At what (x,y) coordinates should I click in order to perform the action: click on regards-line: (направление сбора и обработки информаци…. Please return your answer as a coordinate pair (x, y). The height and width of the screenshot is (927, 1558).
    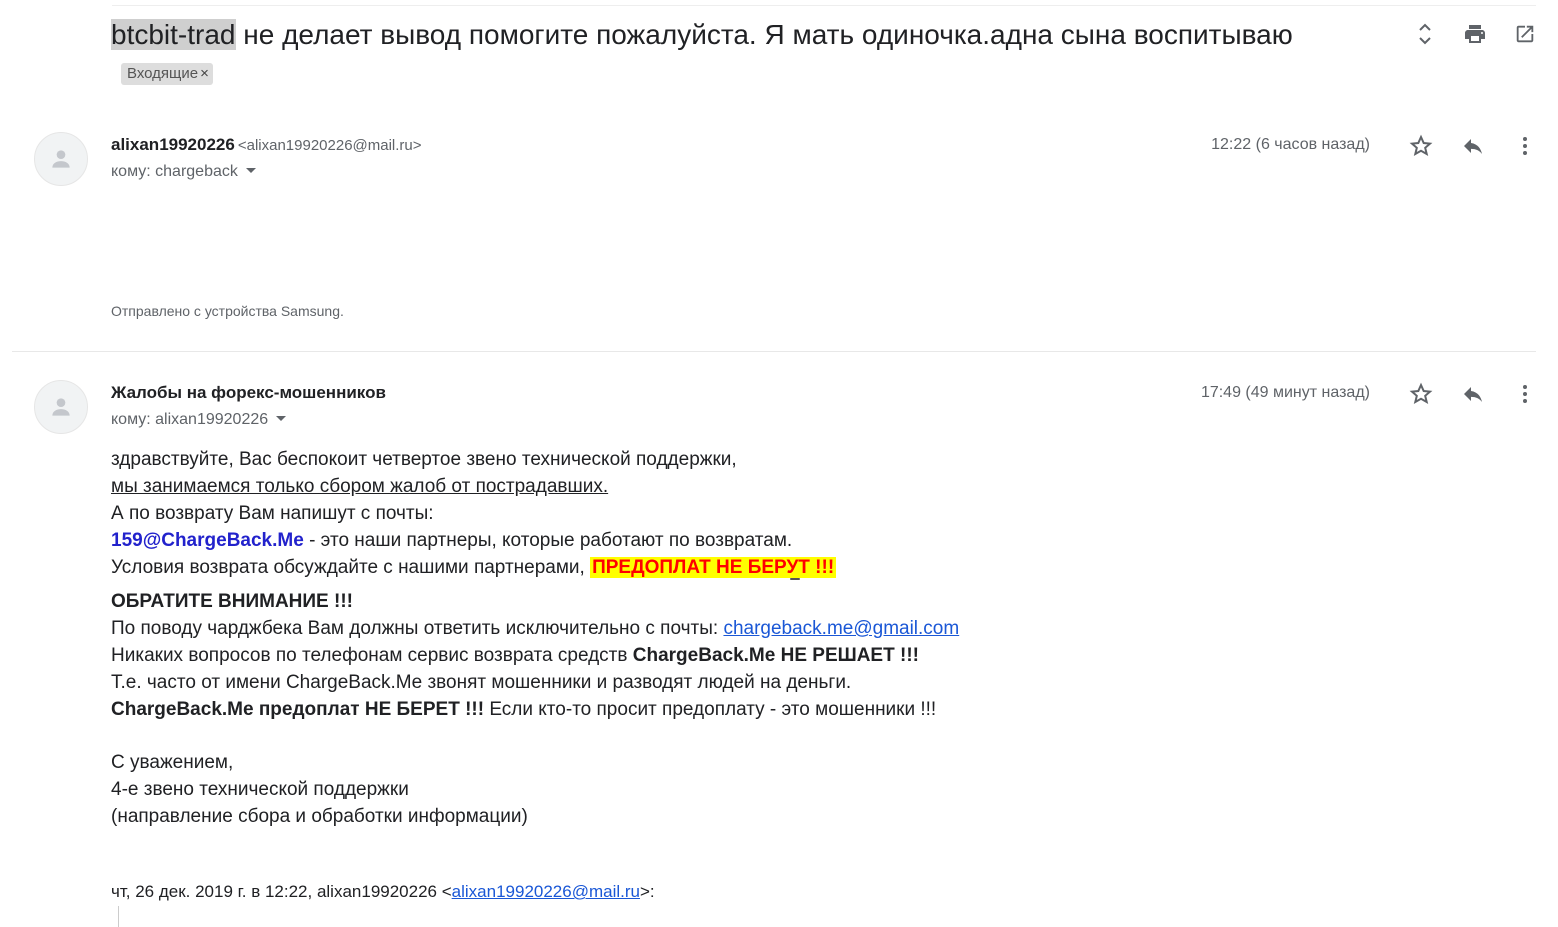
    Looking at the image, I should click on (319, 816).